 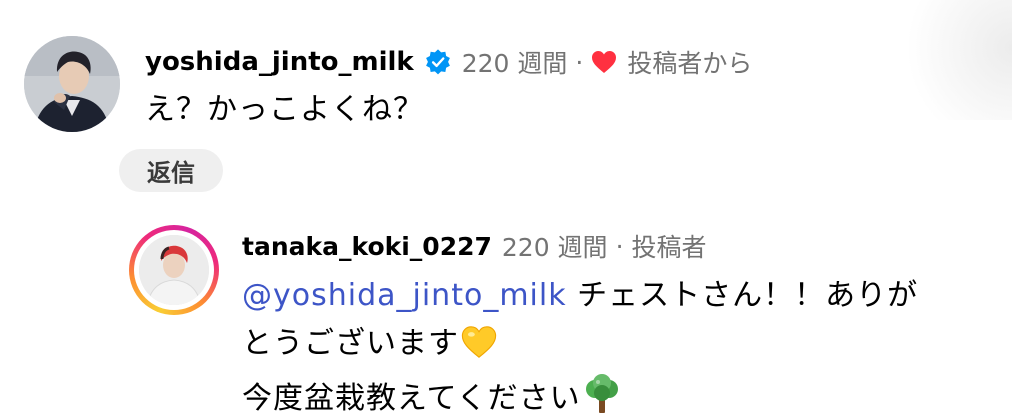 What do you see at coordinates (742, 295) in the screenshot?
I see `reply-text-segment: チェストさん！！ありが` at bounding box center [742, 295].